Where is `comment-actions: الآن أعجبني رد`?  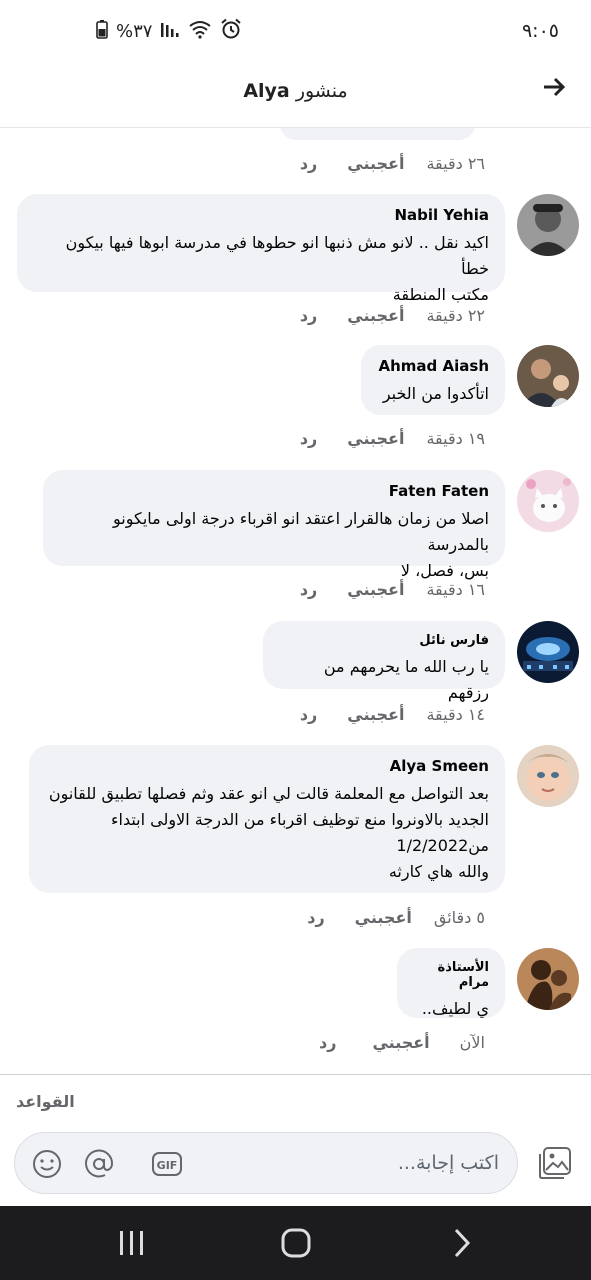 comment-actions: الآن أعجبني رد is located at coordinates (402, 1042).